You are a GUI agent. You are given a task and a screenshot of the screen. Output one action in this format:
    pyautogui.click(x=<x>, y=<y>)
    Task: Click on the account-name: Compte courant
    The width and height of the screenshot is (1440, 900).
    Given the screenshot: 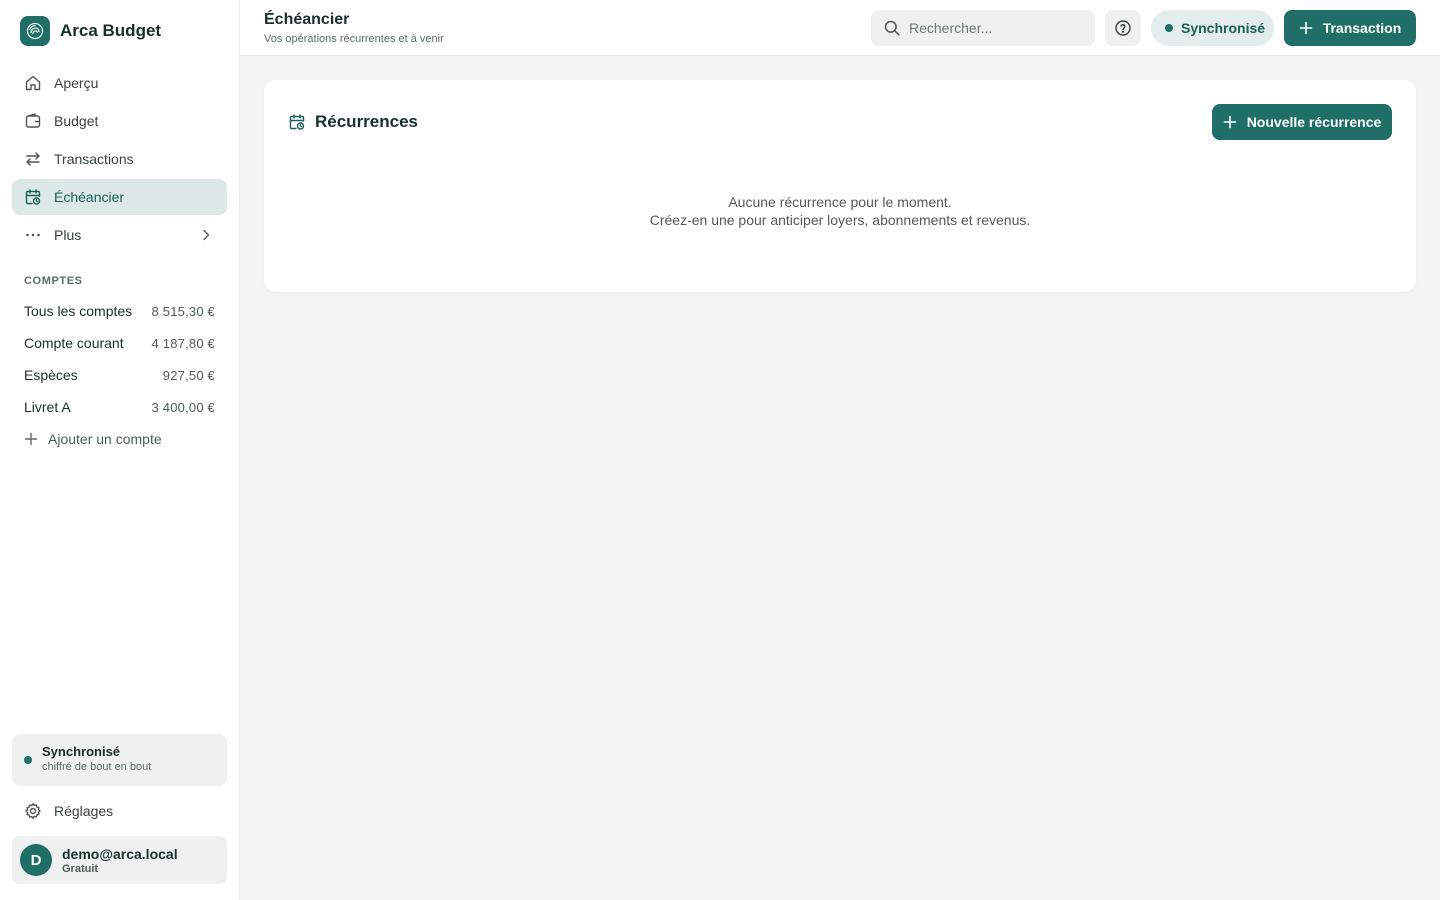 What is the action you would take?
    pyautogui.click(x=74, y=343)
    